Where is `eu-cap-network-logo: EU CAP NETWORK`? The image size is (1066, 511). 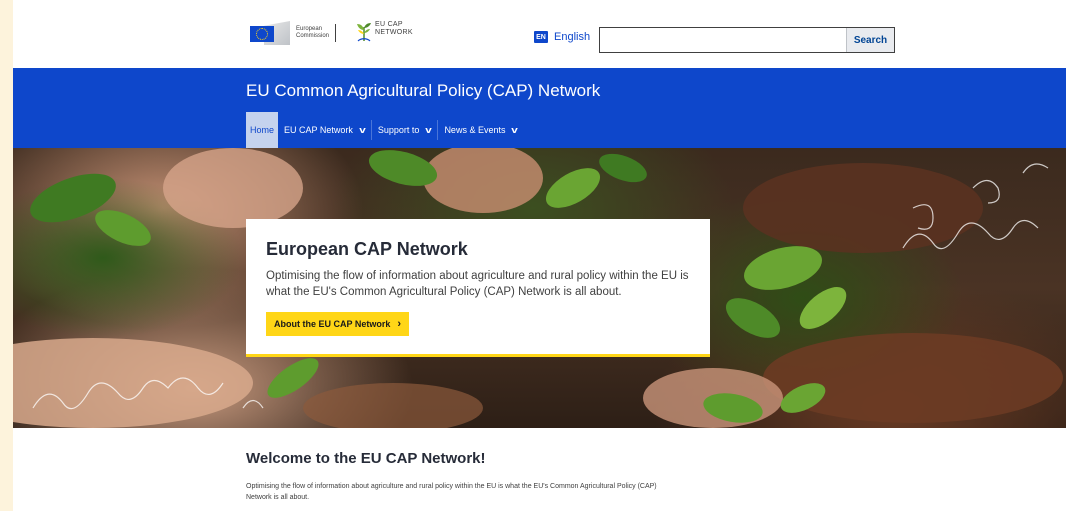 eu-cap-network-logo: EU CAP NETWORK is located at coordinates (383, 32).